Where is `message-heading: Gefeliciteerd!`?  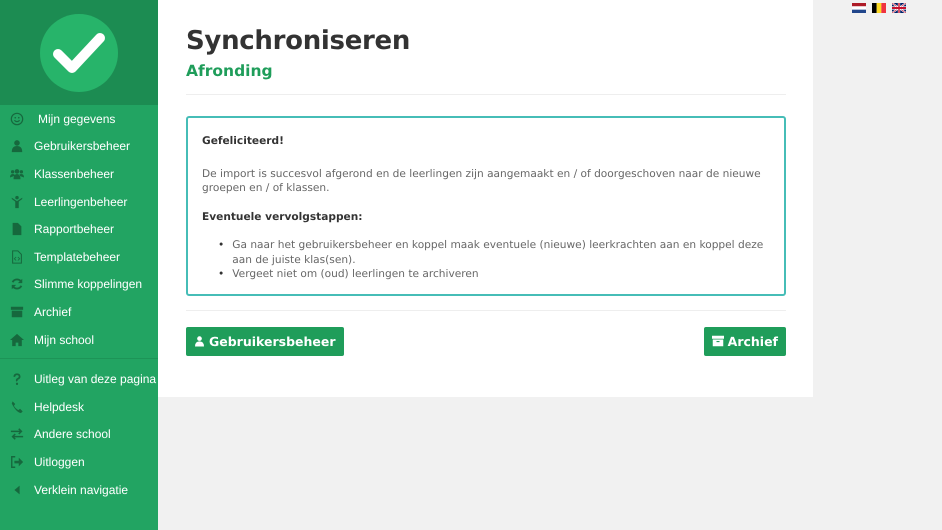
message-heading: Gefeliciteerd! is located at coordinates (243, 141).